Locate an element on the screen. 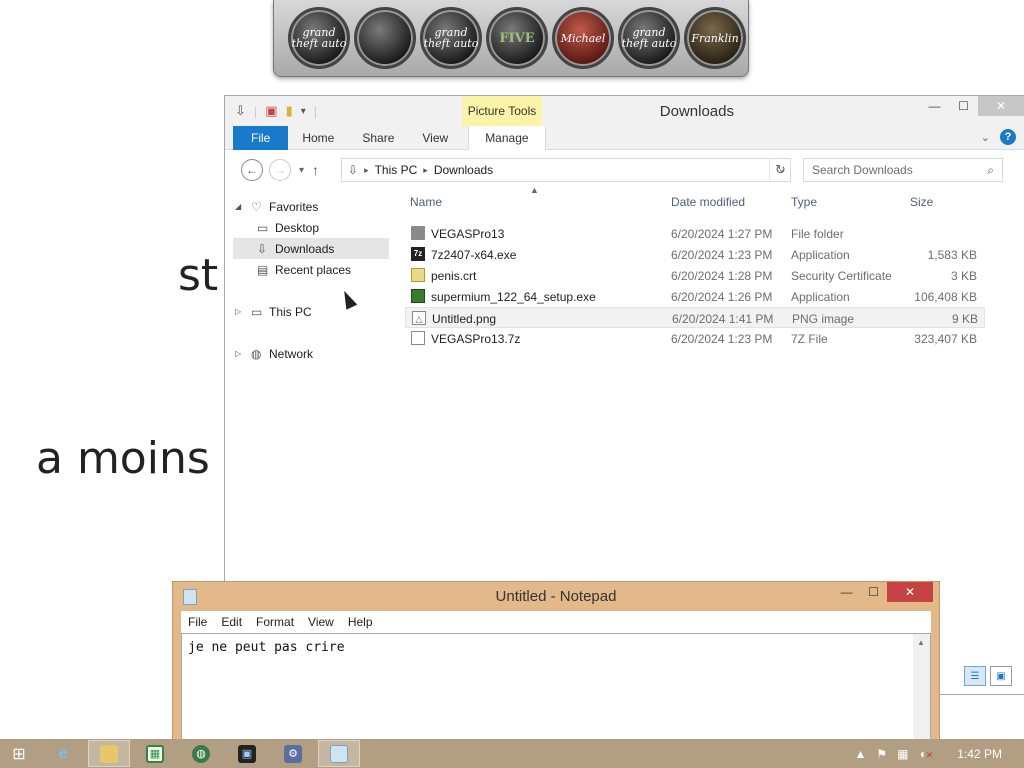 The image size is (1024, 768). column-type: Type is located at coordinates (804, 202).